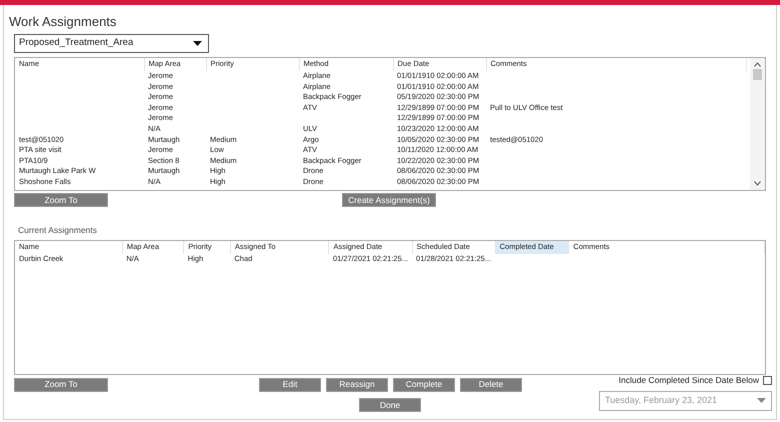  I want to click on section-label: Current Assignments, so click(58, 230).